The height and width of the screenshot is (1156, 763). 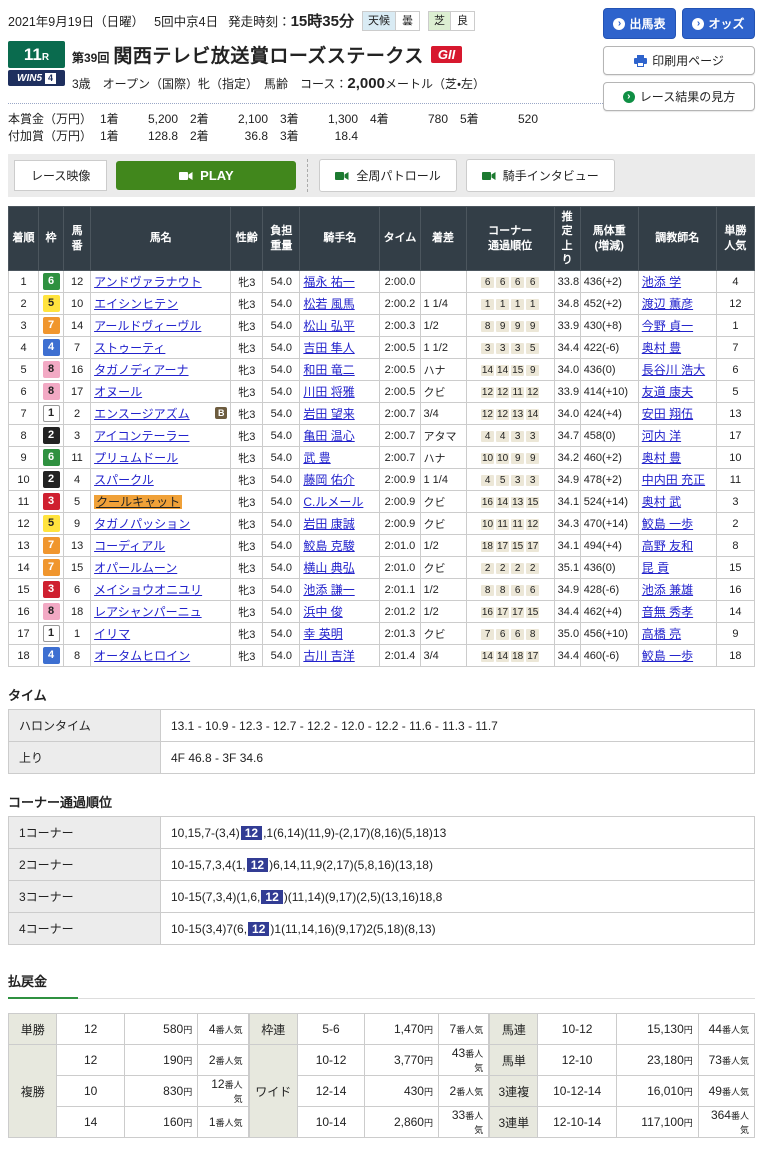 What do you see at coordinates (673, 480) in the screenshot?
I see `trainer-link: 中内田 充正` at bounding box center [673, 480].